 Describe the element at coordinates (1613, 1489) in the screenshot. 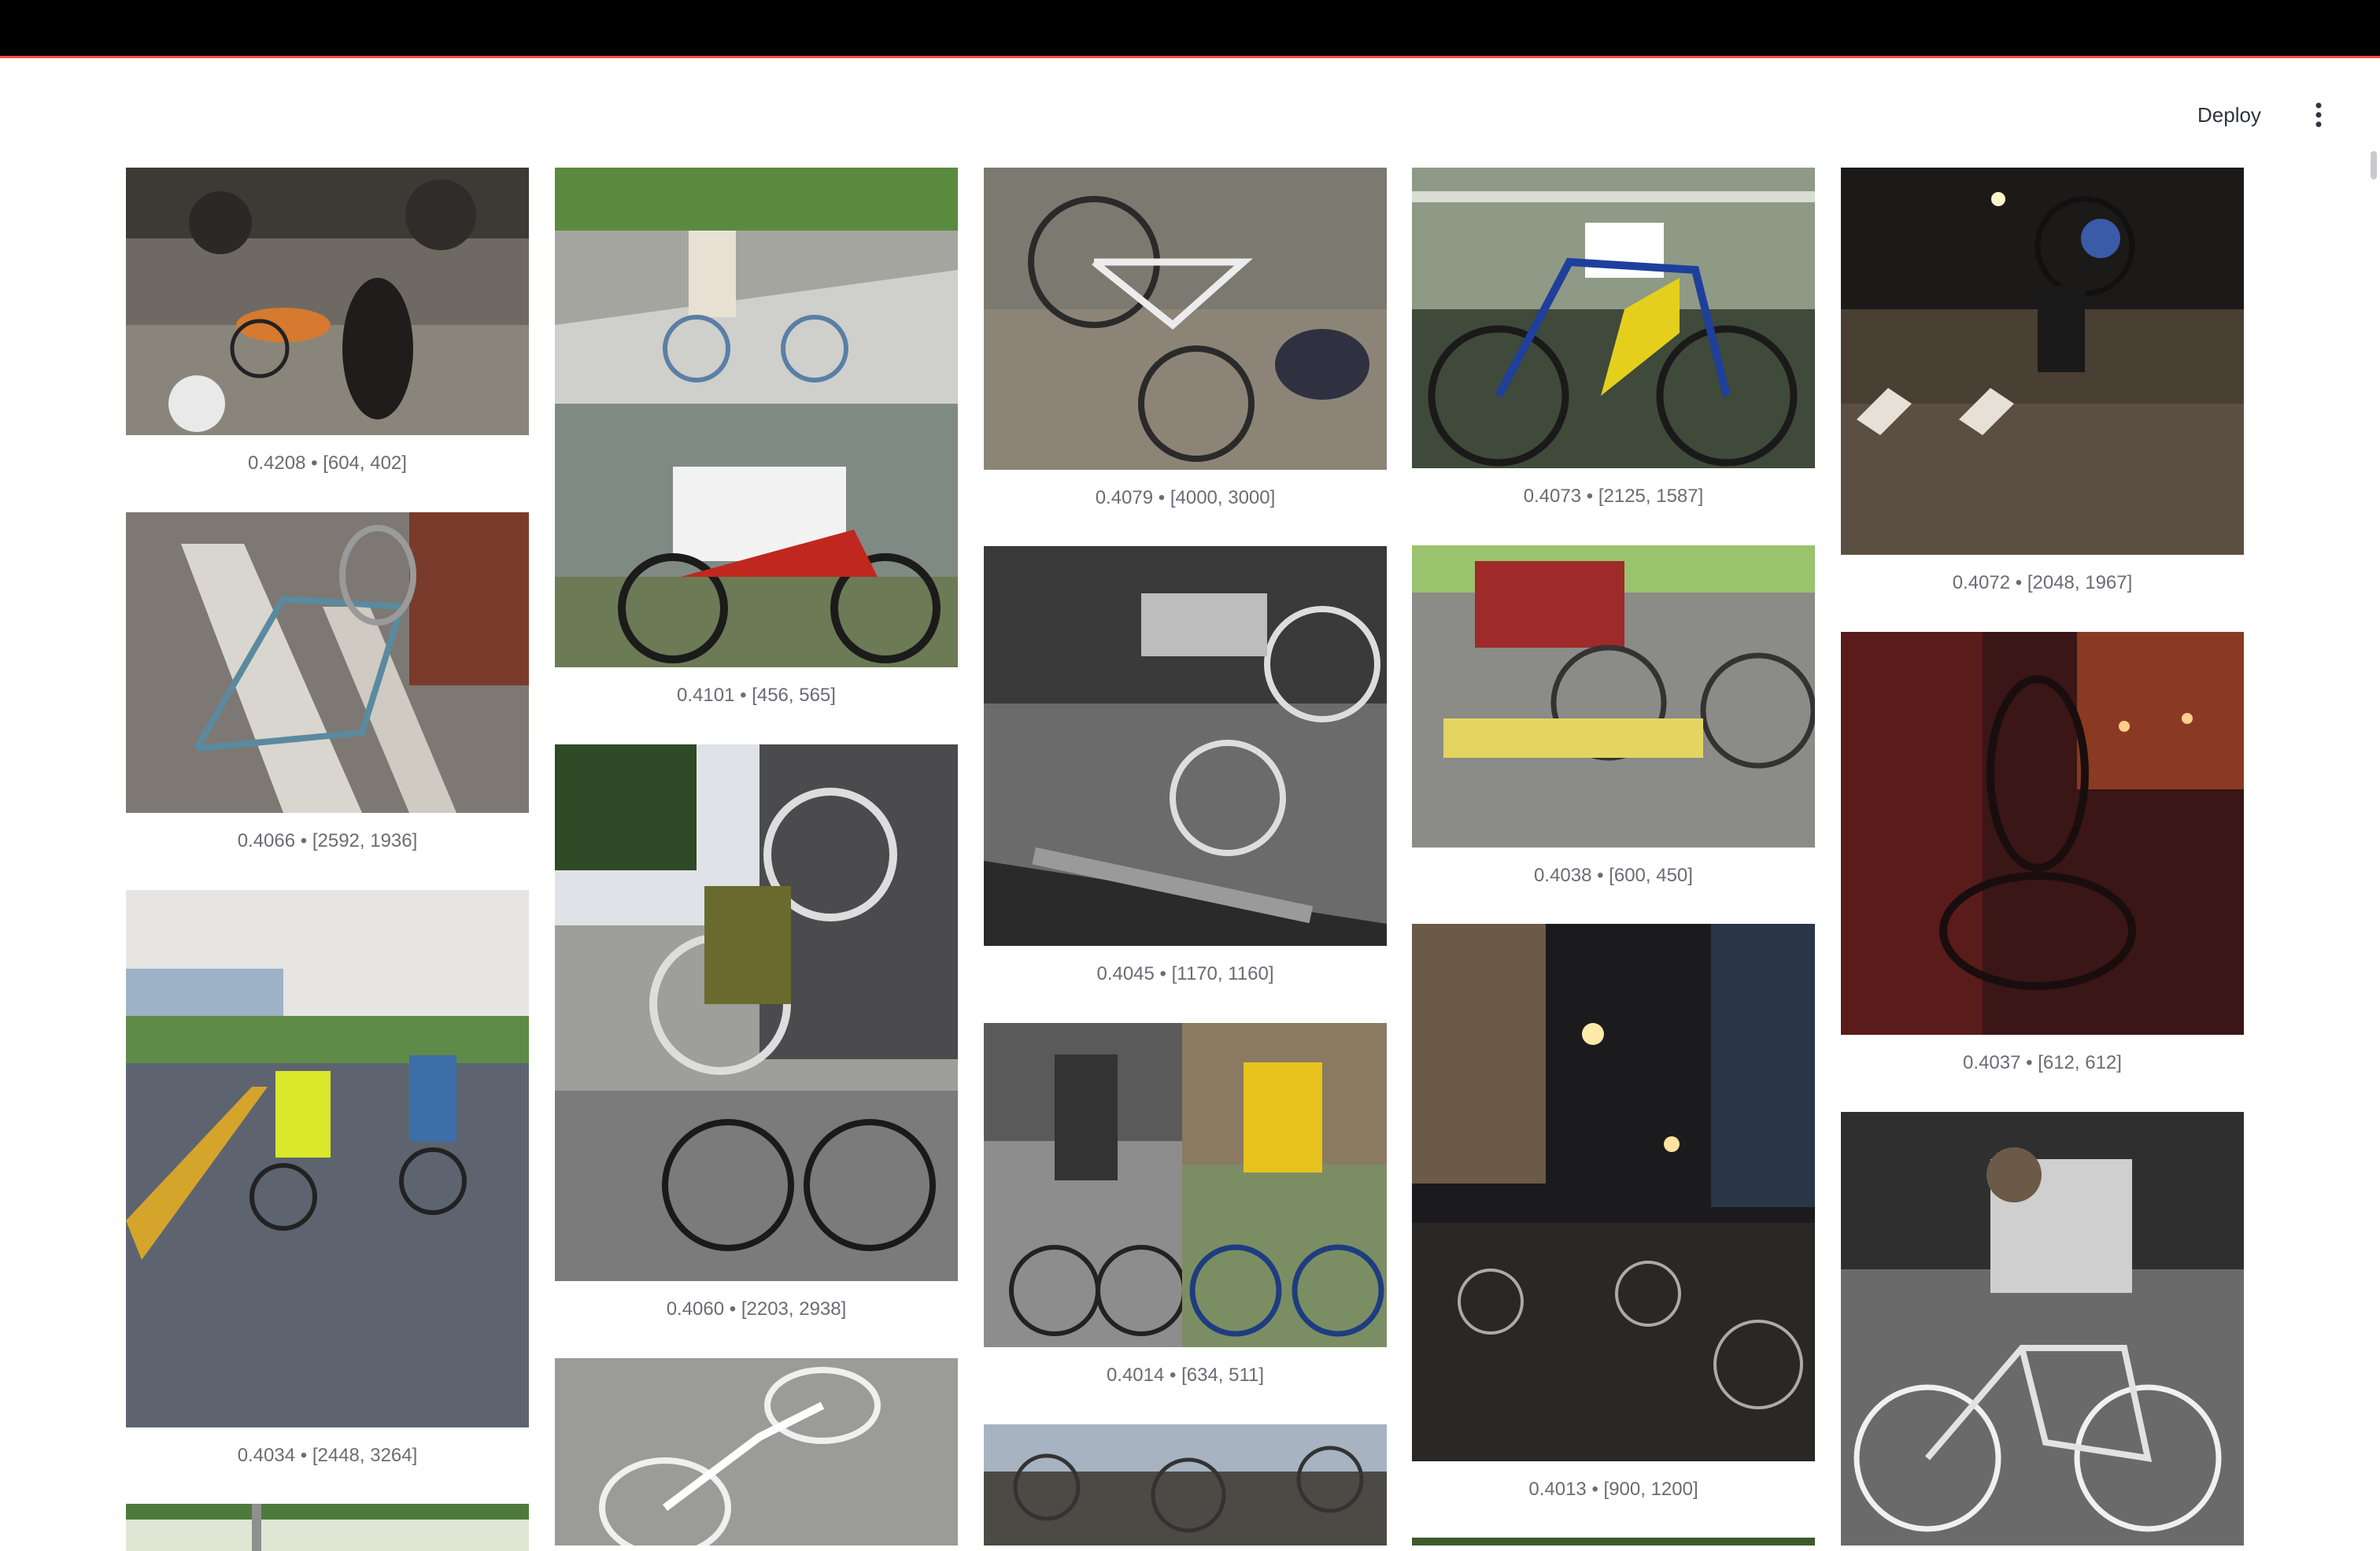

I see `image-caption: 0.4013 • [900, 1200]` at that location.